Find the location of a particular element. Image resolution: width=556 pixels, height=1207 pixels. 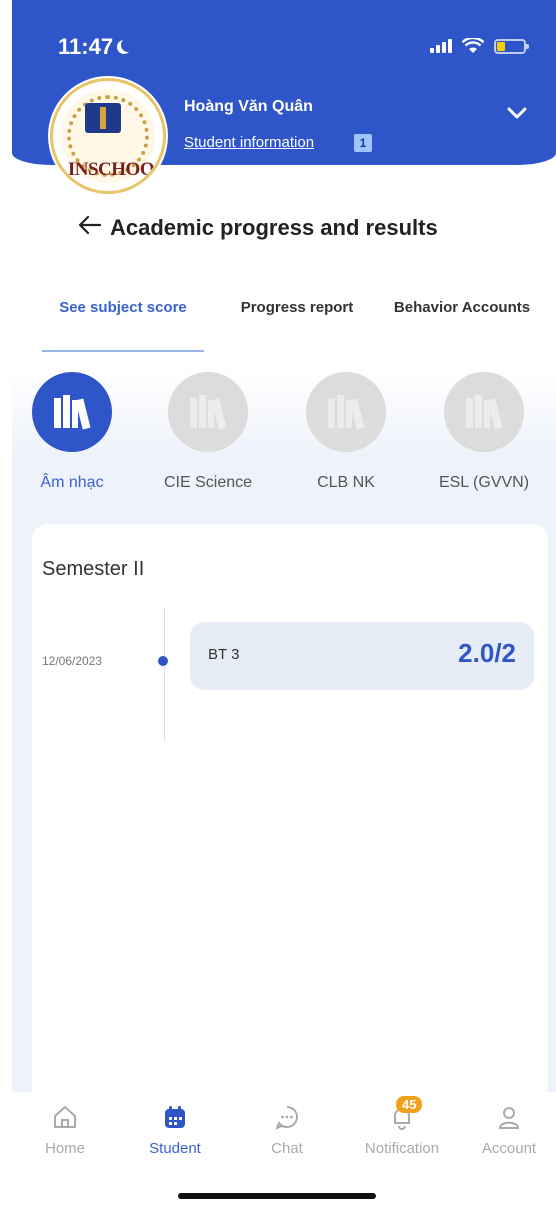

nav-account: Account is located at coordinates (509, 1128).